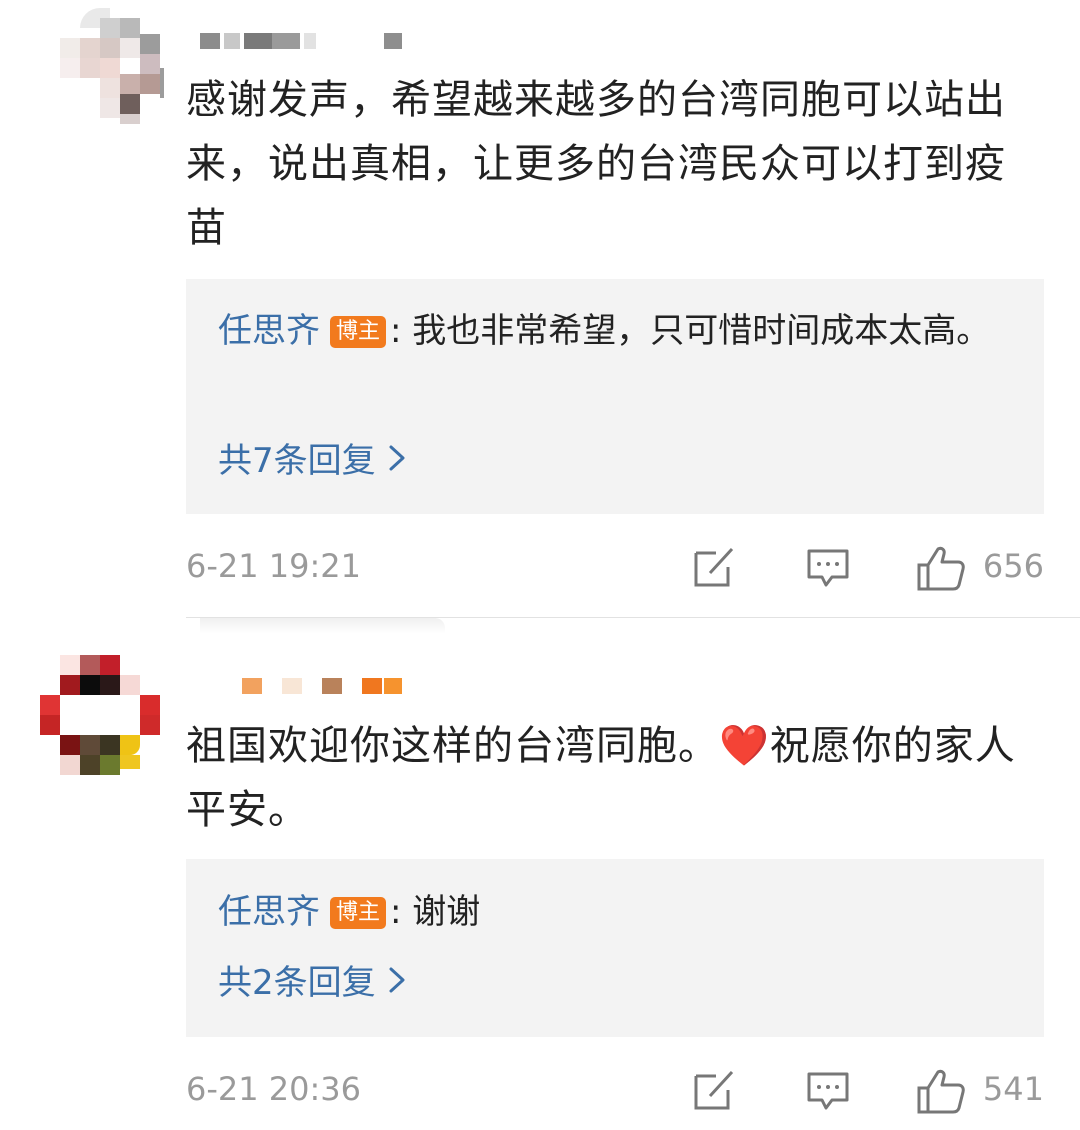  Describe the element at coordinates (441, 912) in the screenshot. I see `reply-text: 谢谢` at that location.